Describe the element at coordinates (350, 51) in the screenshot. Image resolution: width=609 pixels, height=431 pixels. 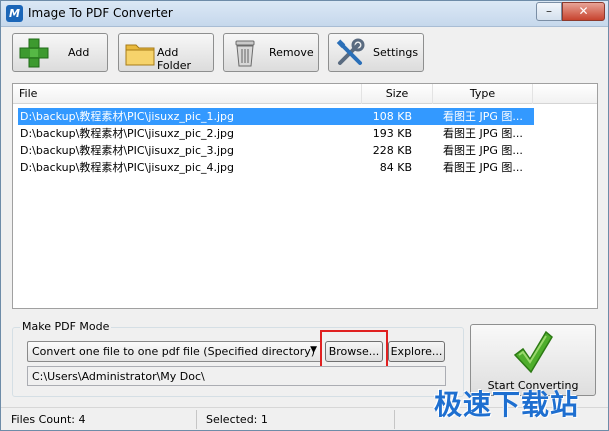
I see `tools-icon` at that location.